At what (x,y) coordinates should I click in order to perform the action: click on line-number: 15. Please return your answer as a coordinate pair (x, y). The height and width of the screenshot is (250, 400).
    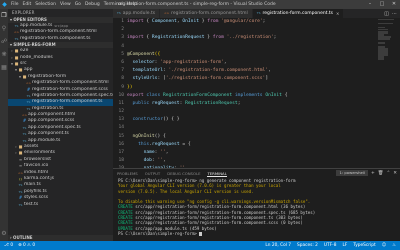
    Looking at the image, I should click on (121, 136).